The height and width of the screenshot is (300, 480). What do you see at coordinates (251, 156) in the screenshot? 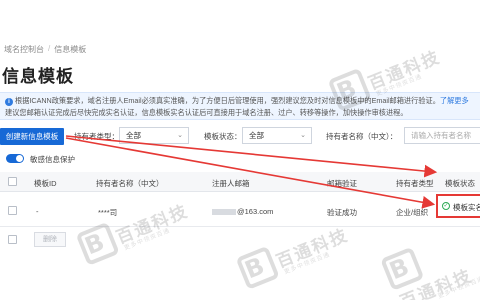
I see `annotation-arrow-upper` at bounding box center [251, 156].